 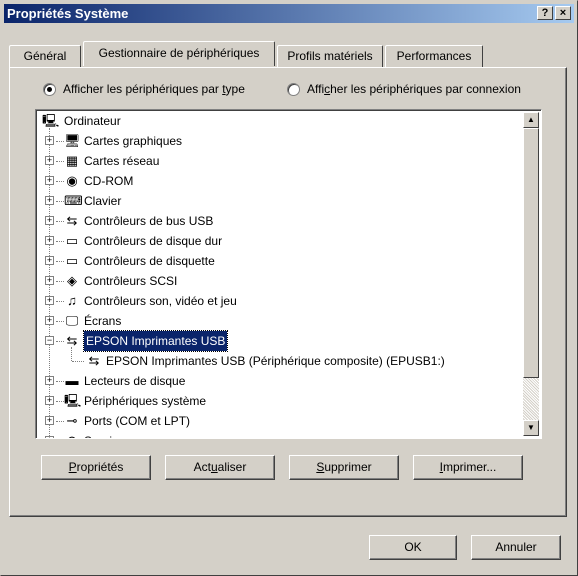 What do you see at coordinates (344, 467) in the screenshot?
I see `remove-button: Supprimer` at bounding box center [344, 467].